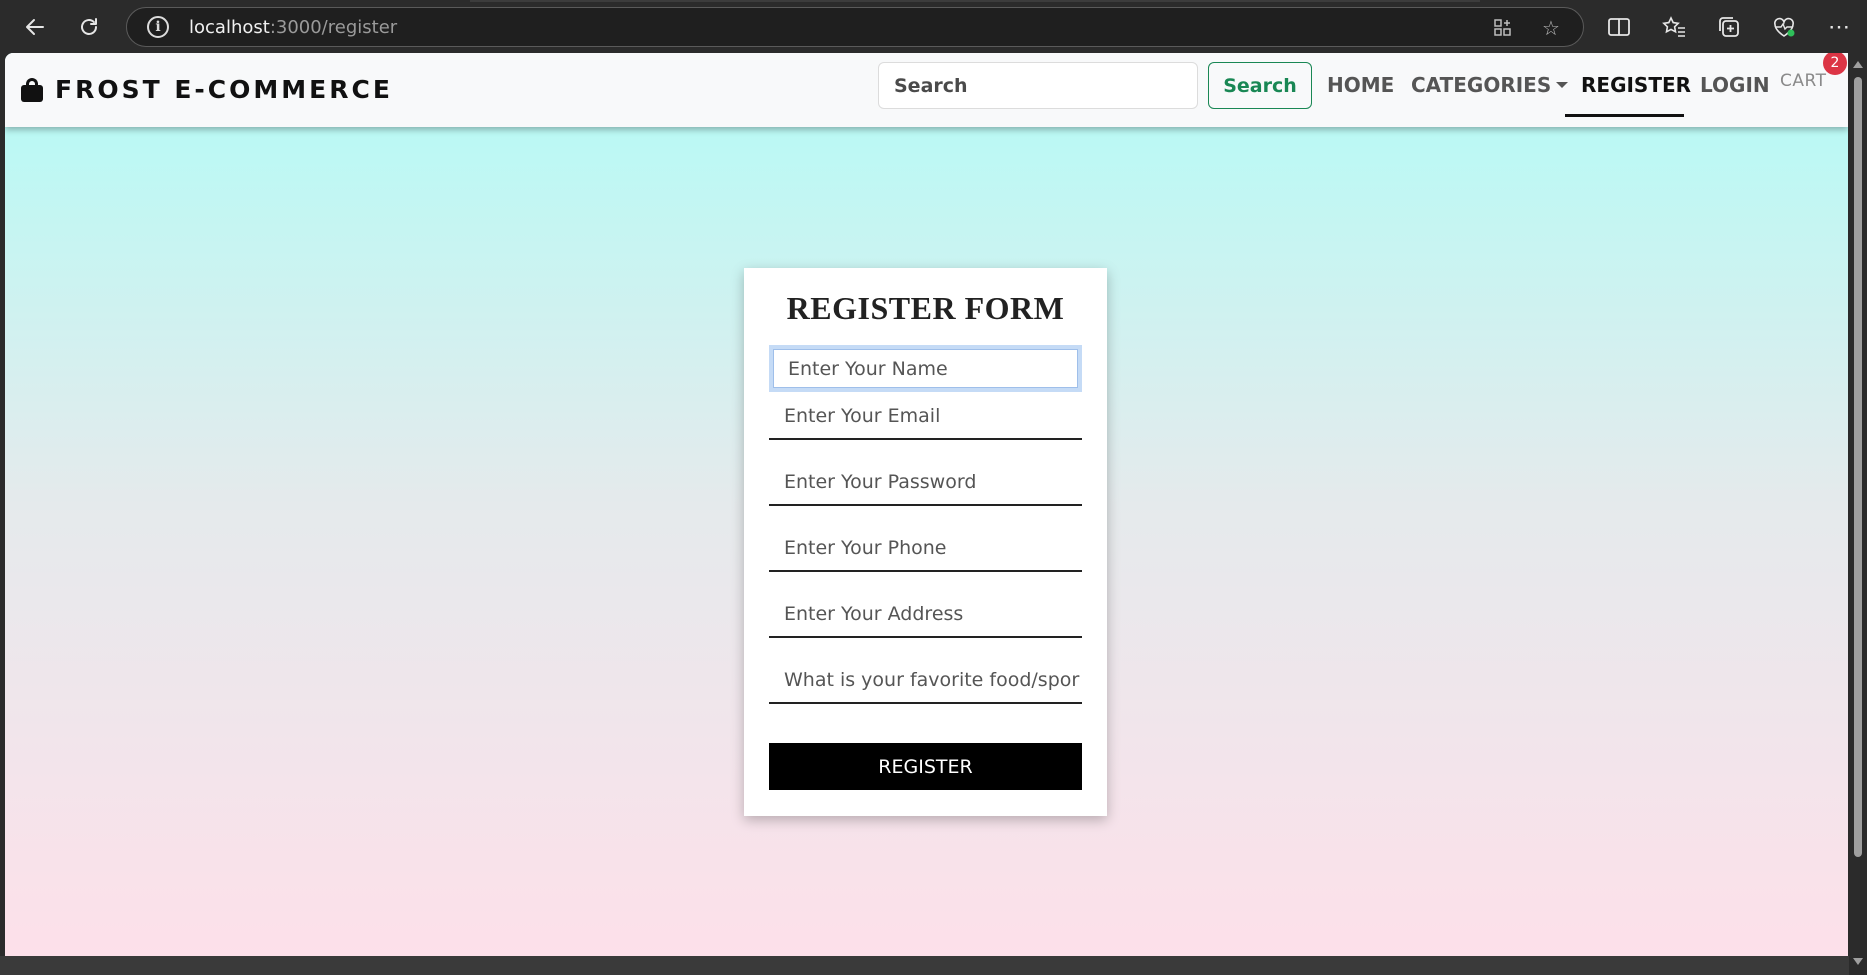 Image resolution: width=1867 pixels, height=975 pixels. What do you see at coordinates (925, 766) in the screenshot?
I see `register-button: REGISTER` at bounding box center [925, 766].